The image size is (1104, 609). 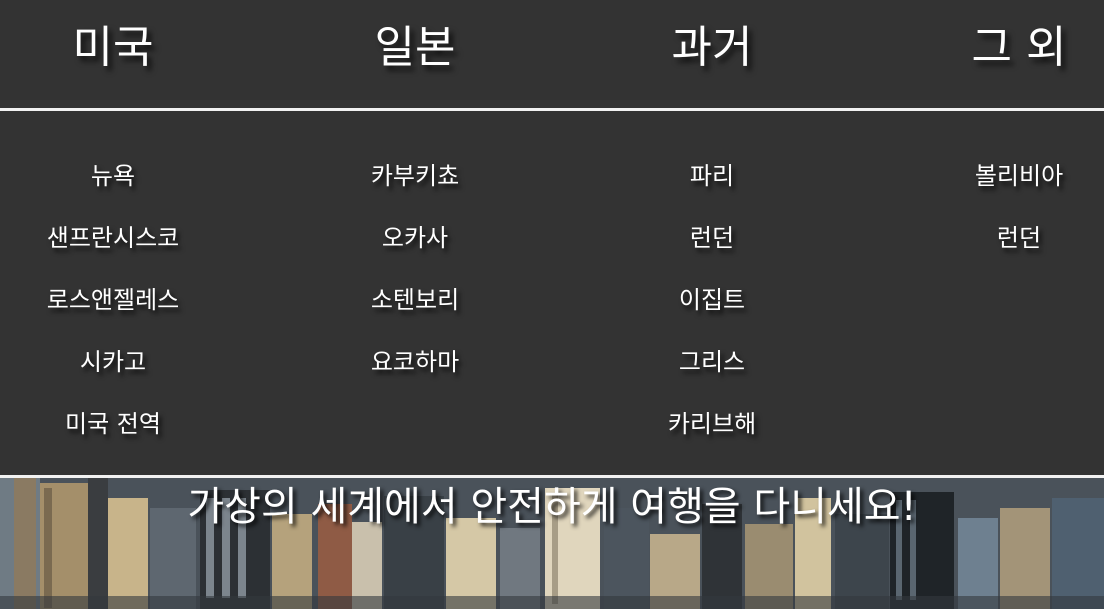 I want to click on menu-item-bolivia: 볼리비아, so click(x=1001, y=187).